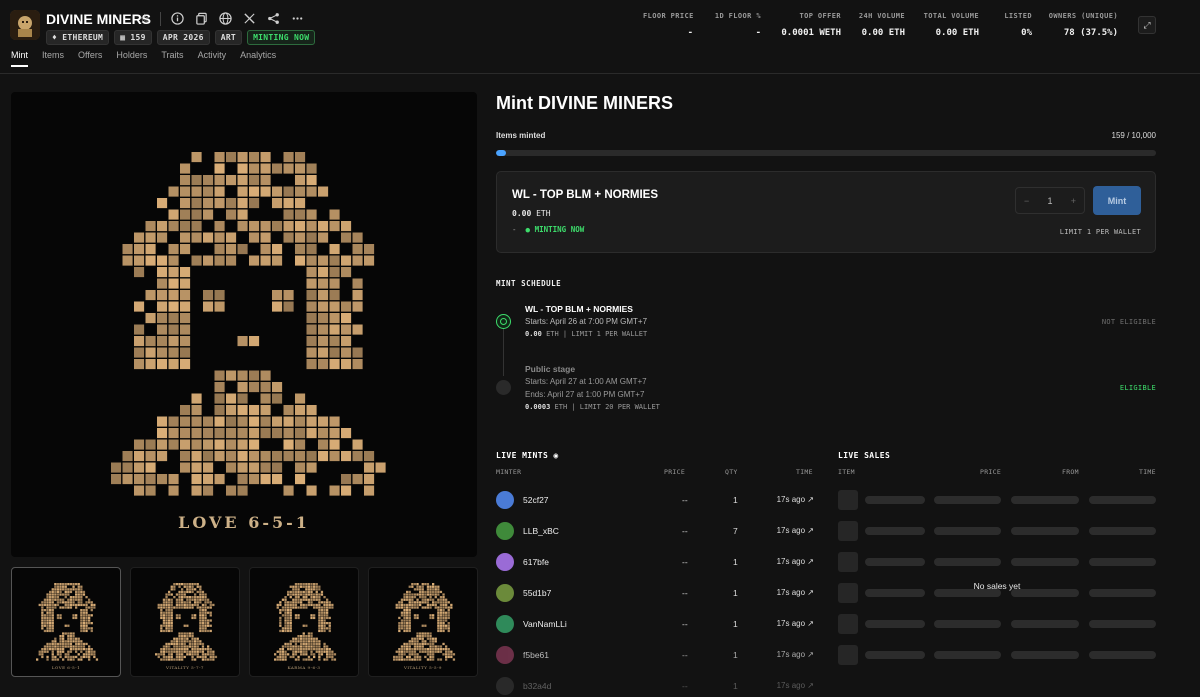 This screenshot has height=697, width=1200. What do you see at coordinates (545, 624) in the screenshot?
I see `minter-name: VanNamLLi` at bounding box center [545, 624].